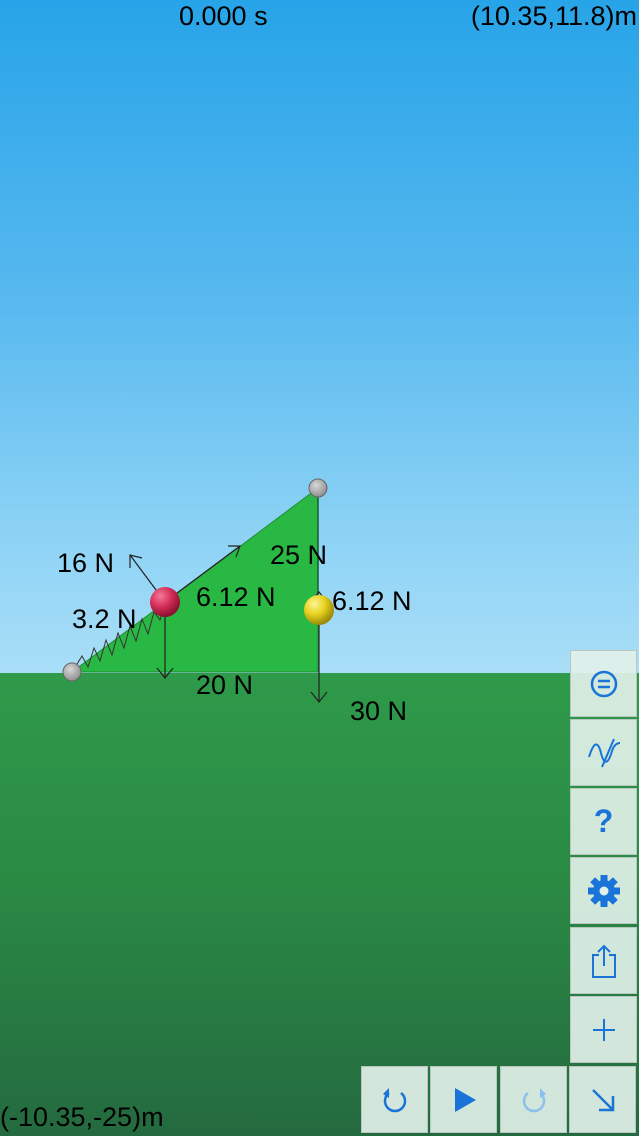  What do you see at coordinates (225, 685) in the screenshot?
I see `gravity-force-label-red: 20 N` at bounding box center [225, 685].